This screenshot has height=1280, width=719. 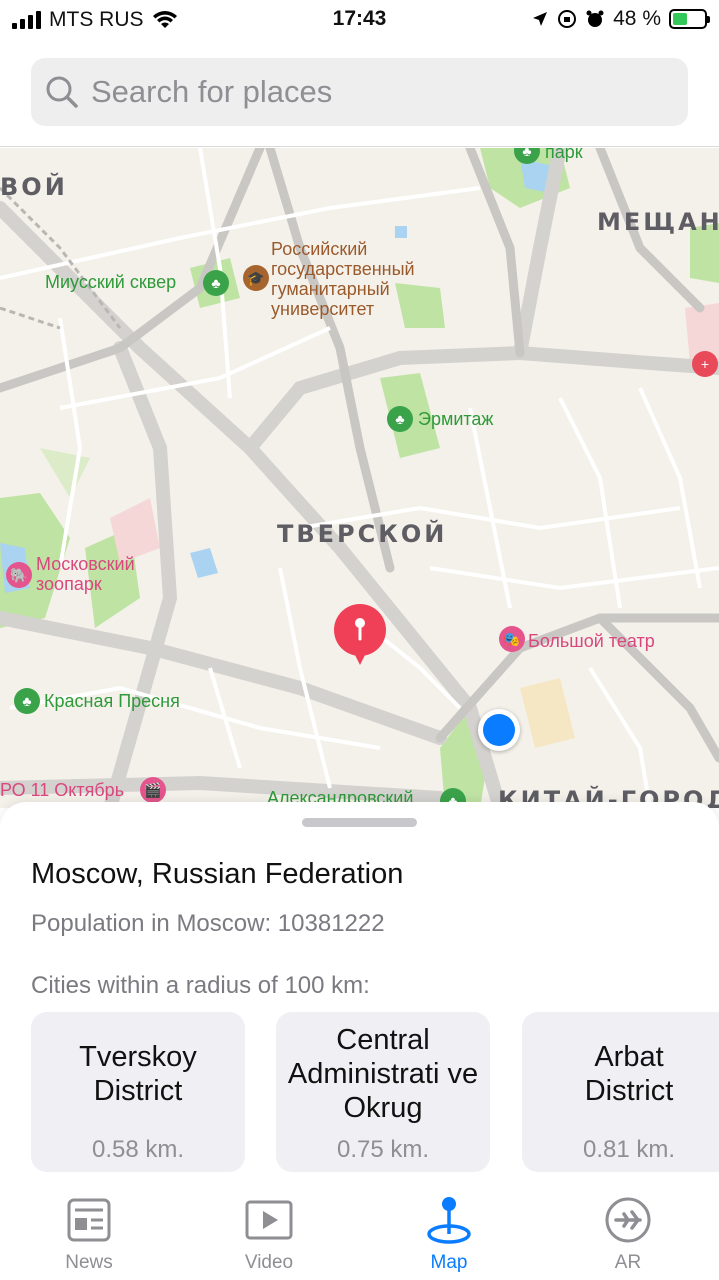 I want to click on map-label-zoo: Московский зоопарк, so click(x=85, y=574).